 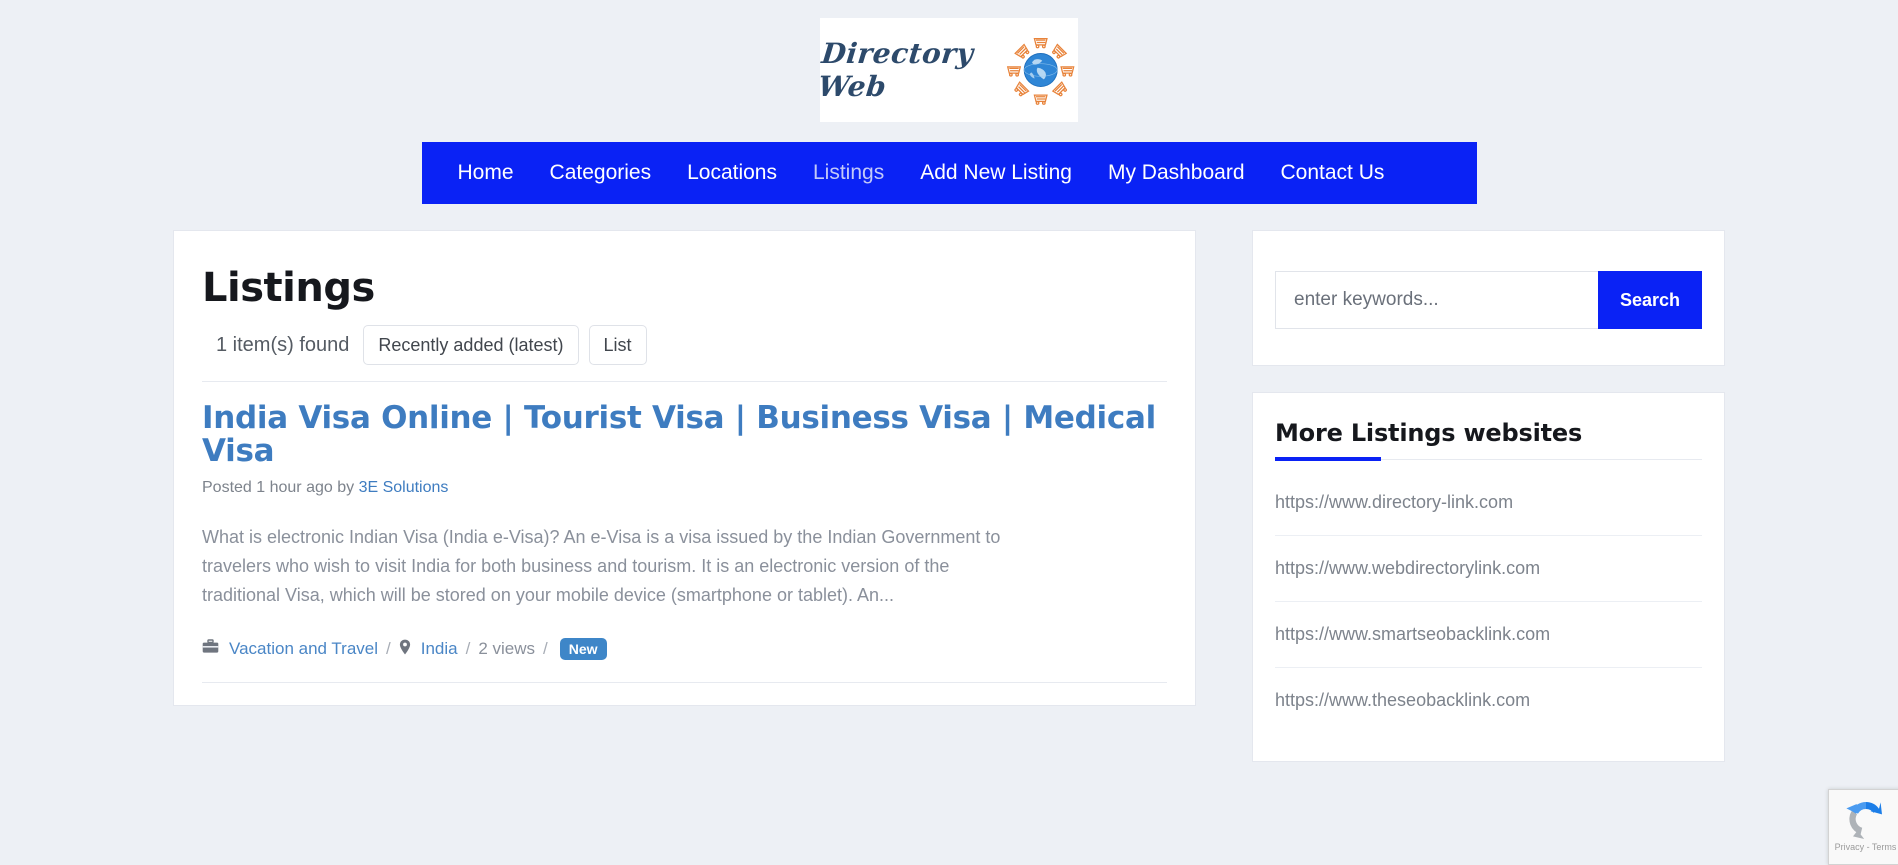 What do you see at coordinates (1488, 700) in the screenshot?
I see `website-link: https://www.theseobacklink.com` at bounding box center [1488, 700].